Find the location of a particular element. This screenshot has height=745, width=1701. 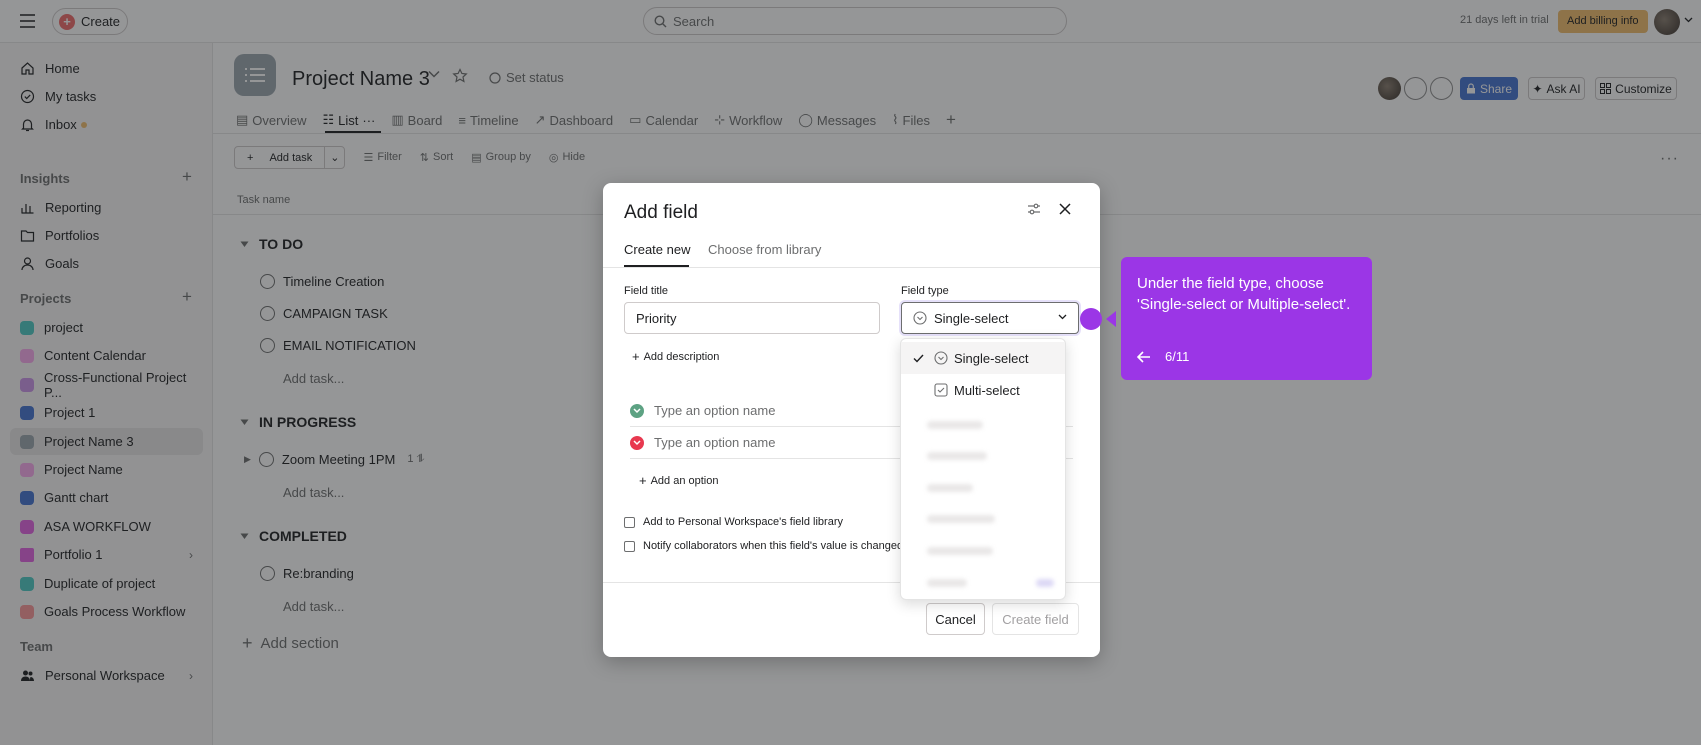

dropdown-item-label: Single-select is located at coordinates (991, 358).